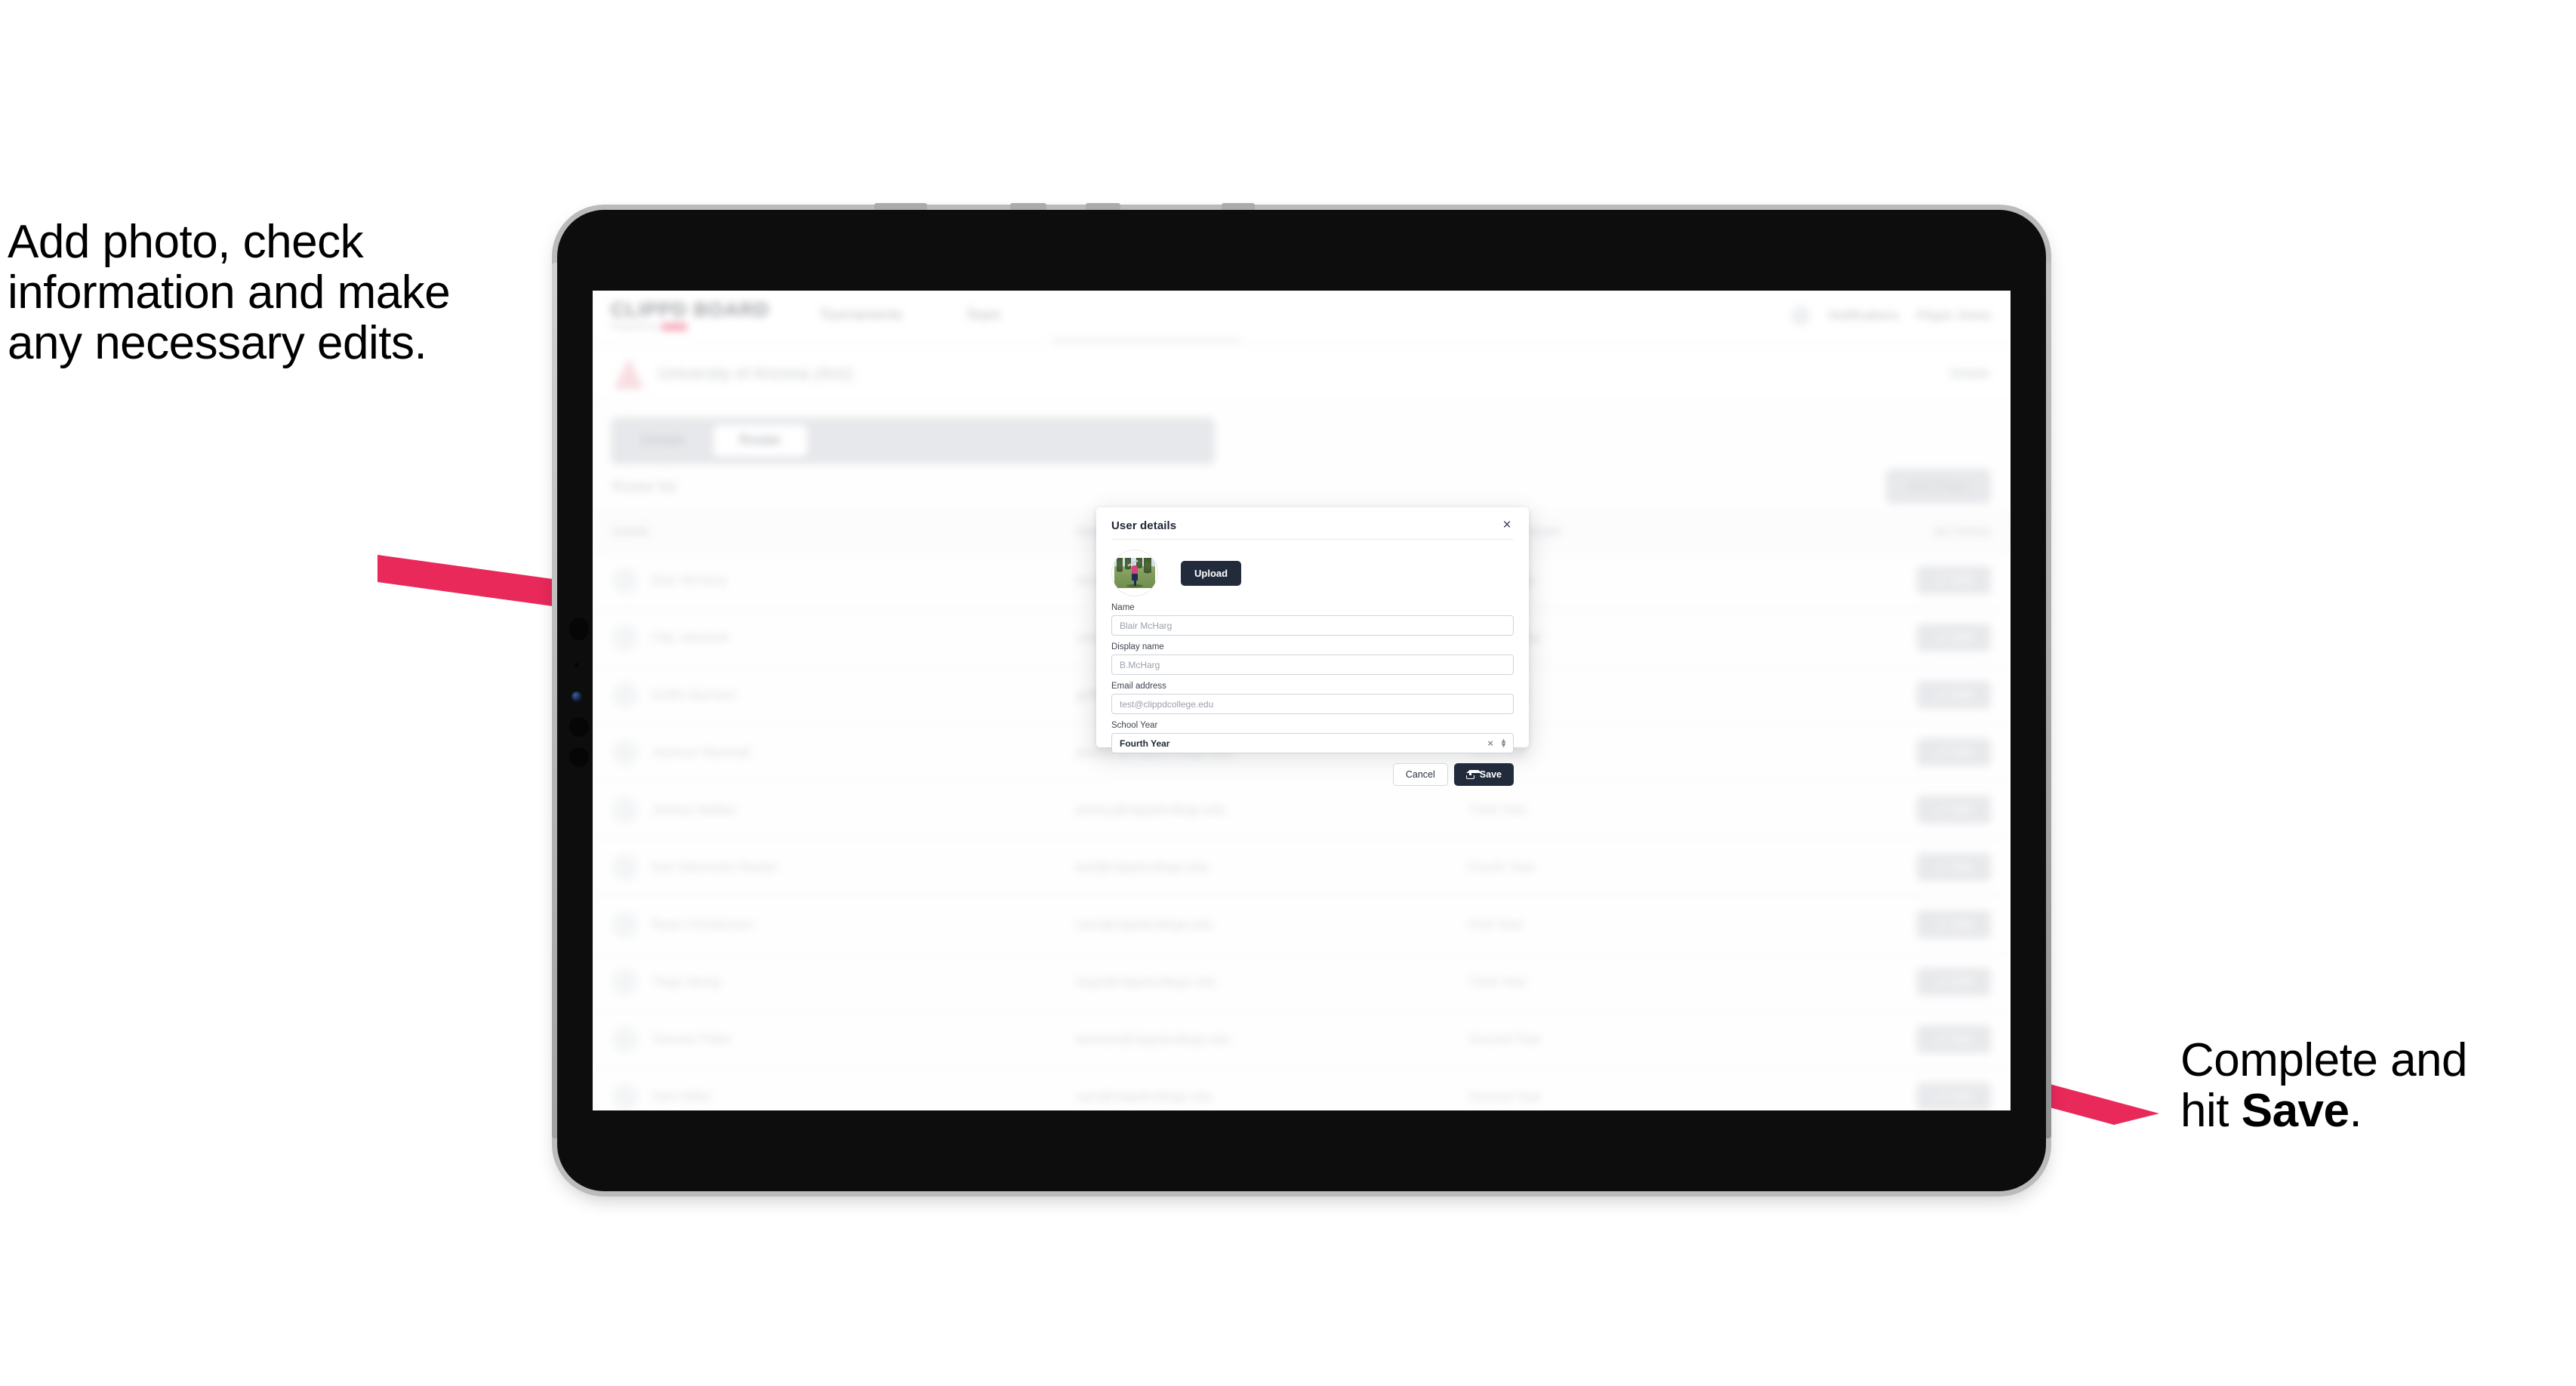  What do you see at coordinates (1134, 725) in the screenshot?
I see `field-school-year-label: School Year` at bounding box center [1134, 725].